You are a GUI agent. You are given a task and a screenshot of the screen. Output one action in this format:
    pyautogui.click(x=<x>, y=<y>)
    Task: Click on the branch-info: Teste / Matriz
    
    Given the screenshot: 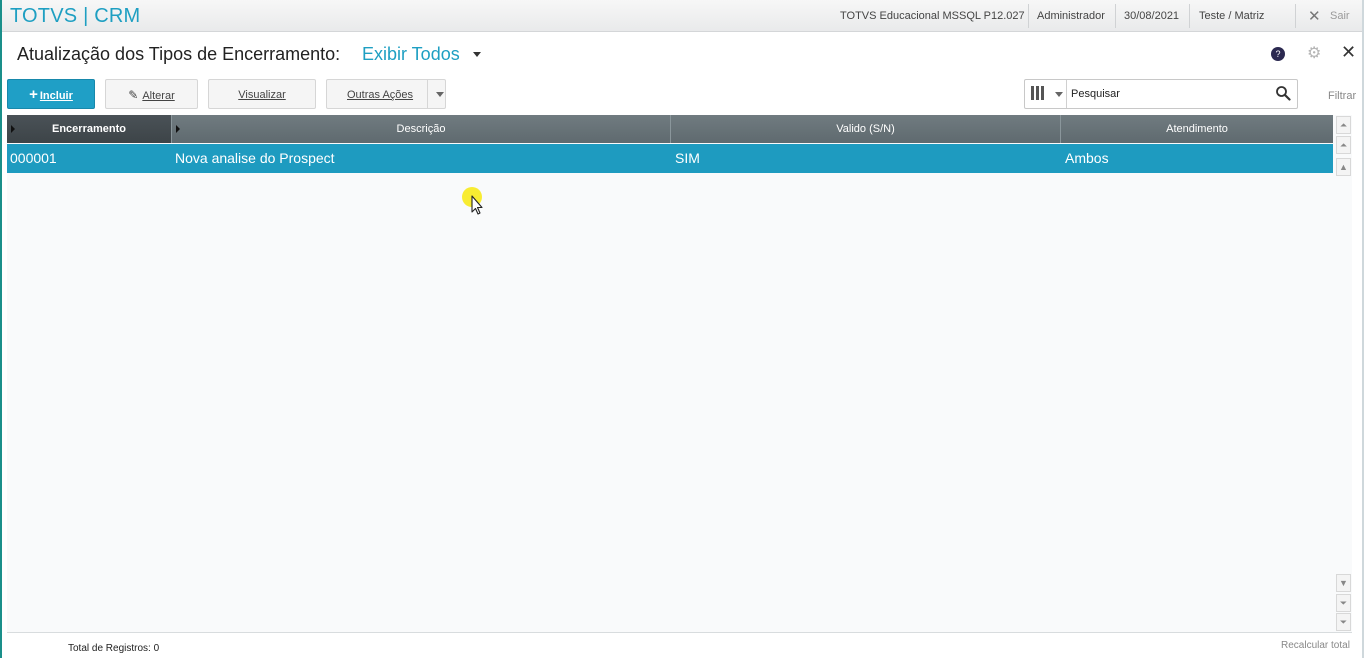 What is the action you would take?
    pyautogui.click(x=1231, y=16)
    